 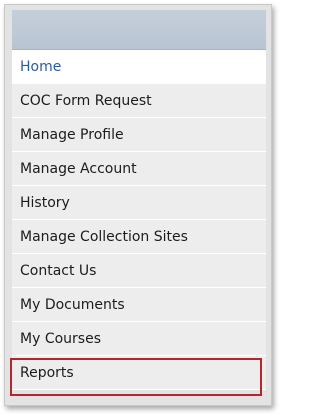 What do you see at coordinates (139, 271) in the screenshot?
I see `nav-item-contact-us: Contact Us` at bounding box center [139, 271].